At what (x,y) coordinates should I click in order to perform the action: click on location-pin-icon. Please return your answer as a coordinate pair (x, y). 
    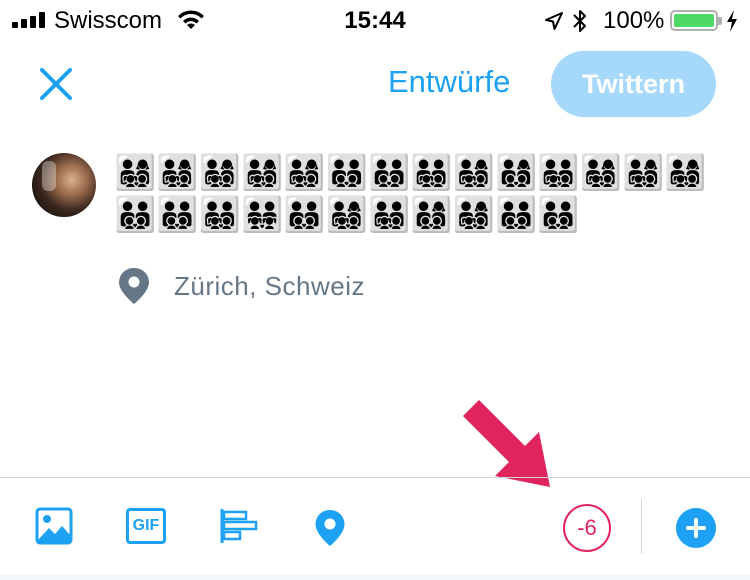
    Looking at the image, I should click on (134, 286).